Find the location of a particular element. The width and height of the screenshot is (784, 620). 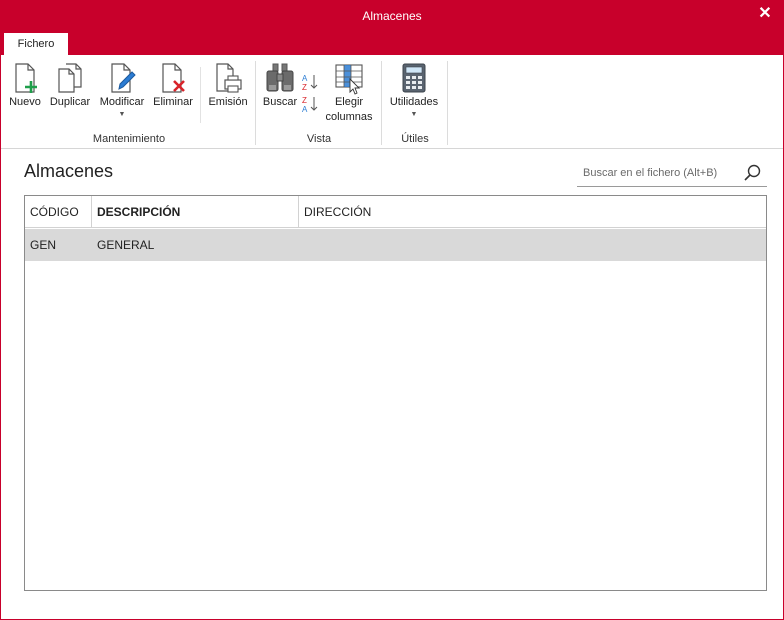

sort-ascending-icon: A Z is located at coordinates (310, 83).